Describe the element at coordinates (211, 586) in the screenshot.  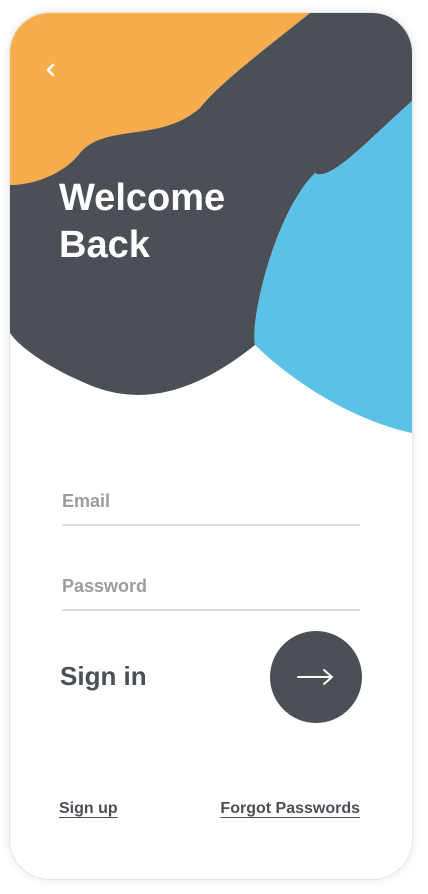
I see `password-field` at that location.